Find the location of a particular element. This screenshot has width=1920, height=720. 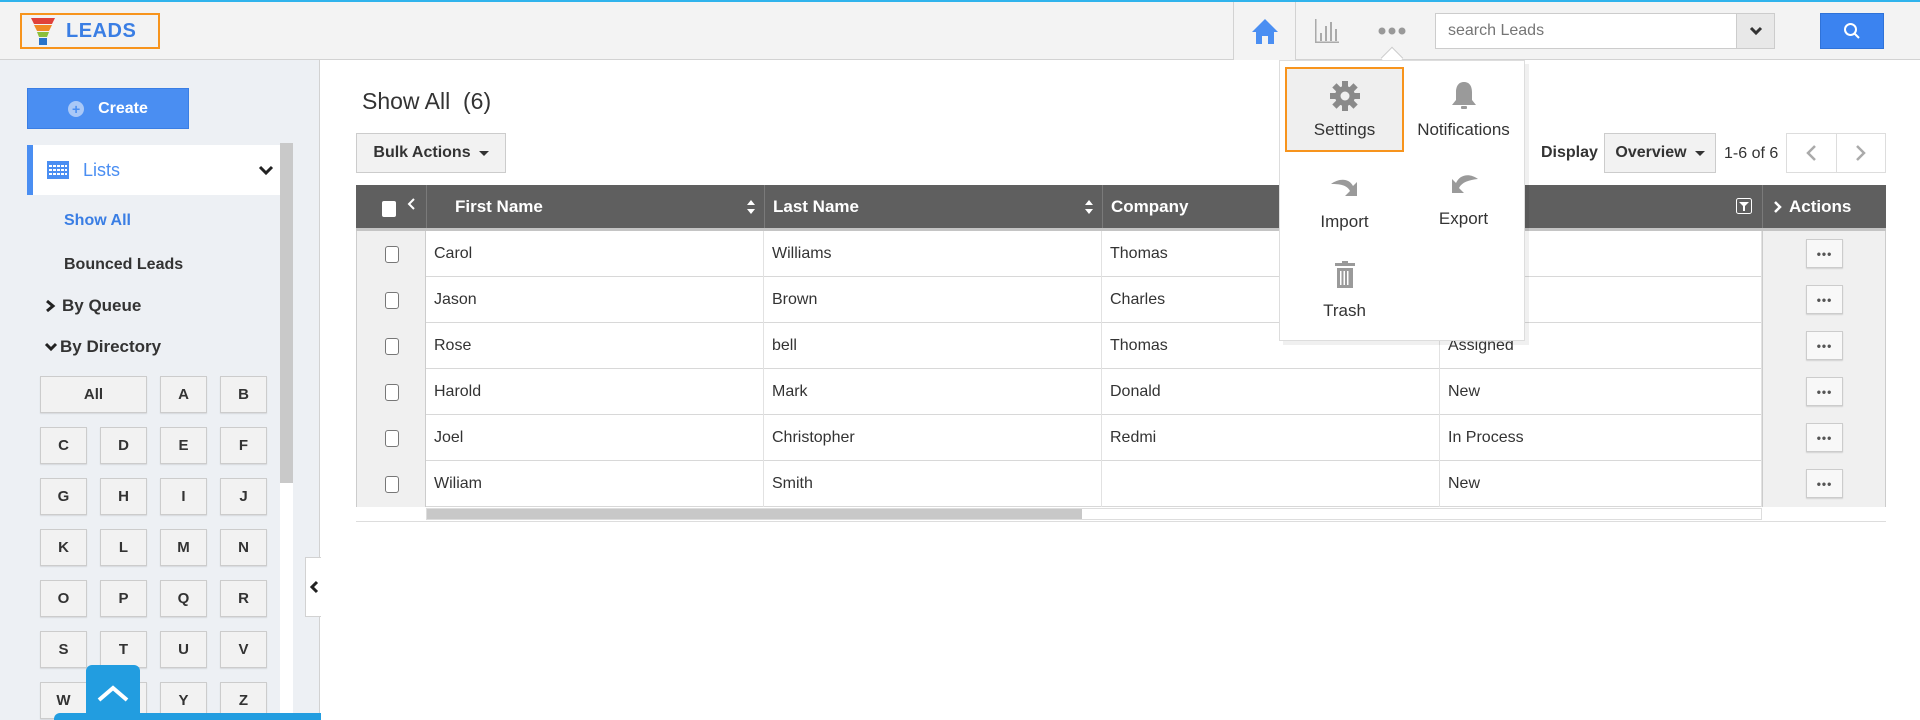

group-label: By Queue is located at coordinates (102, 305).